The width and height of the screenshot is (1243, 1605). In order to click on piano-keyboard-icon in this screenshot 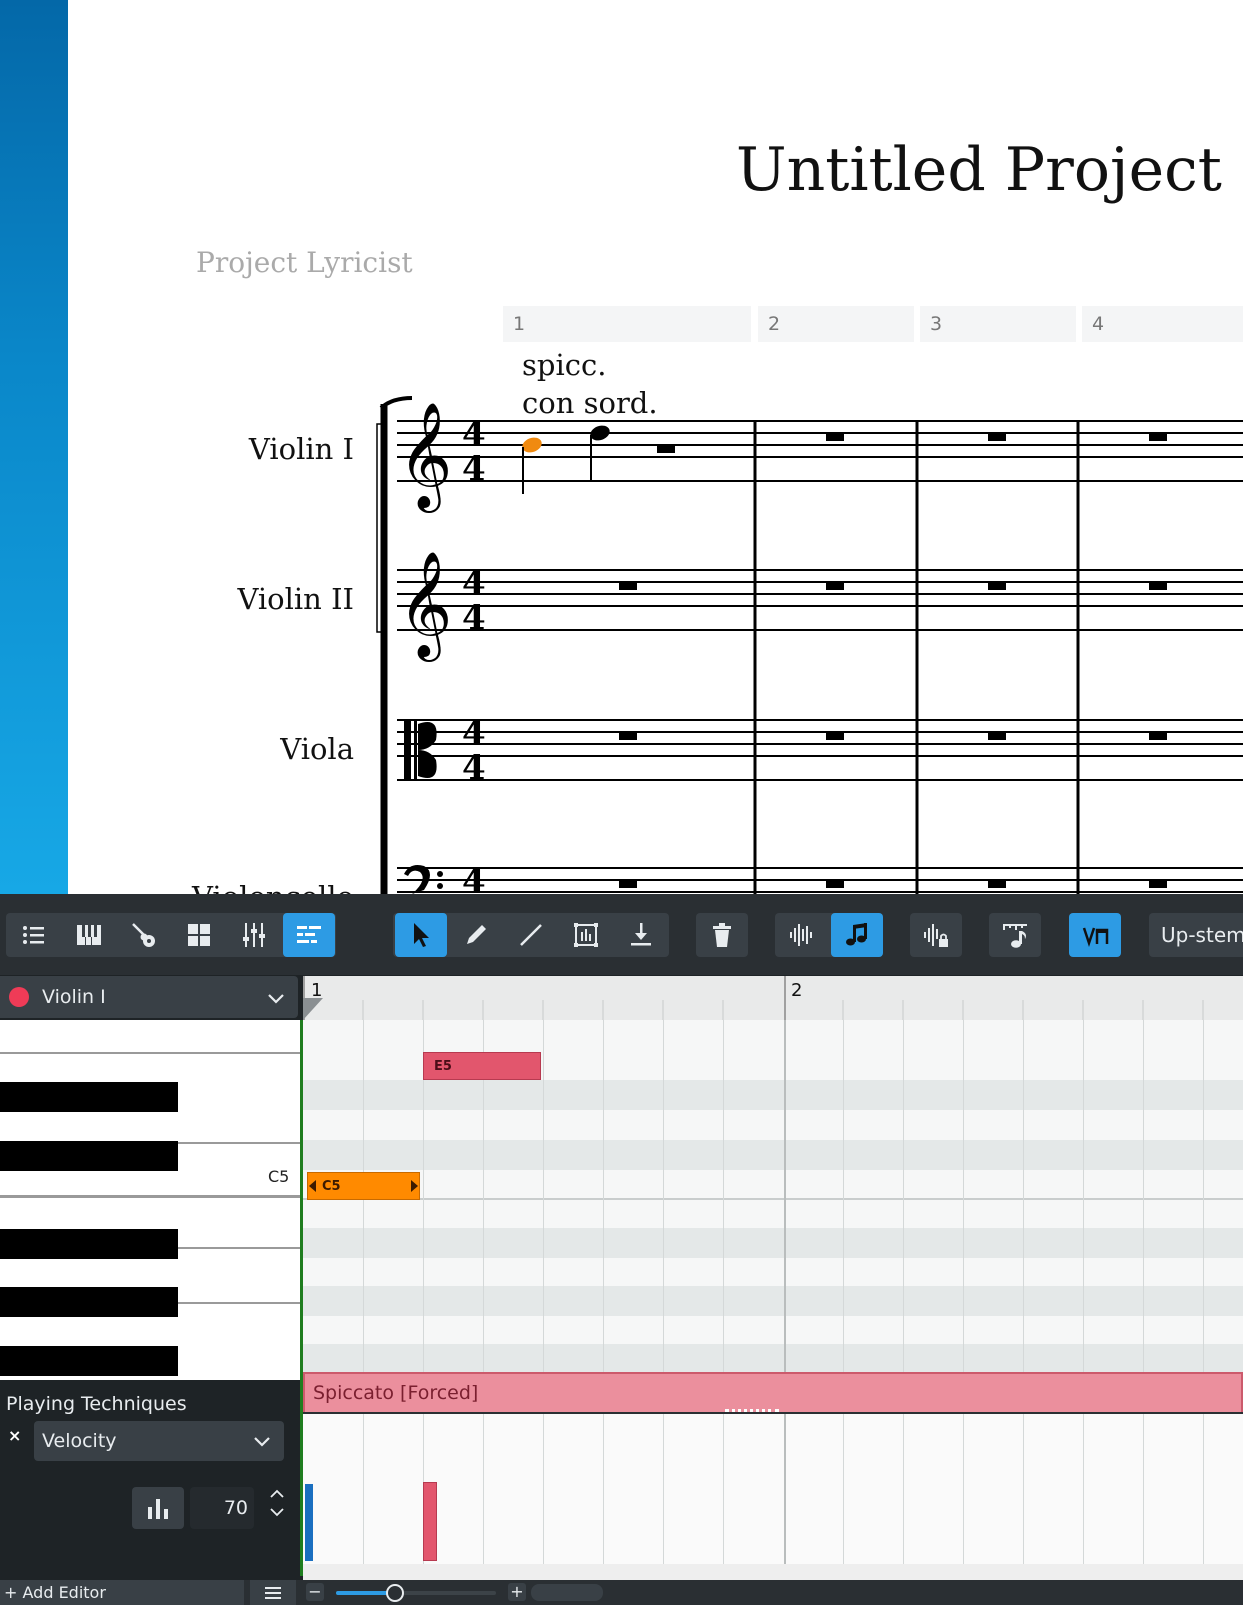, I will do `click(89, 935)`.